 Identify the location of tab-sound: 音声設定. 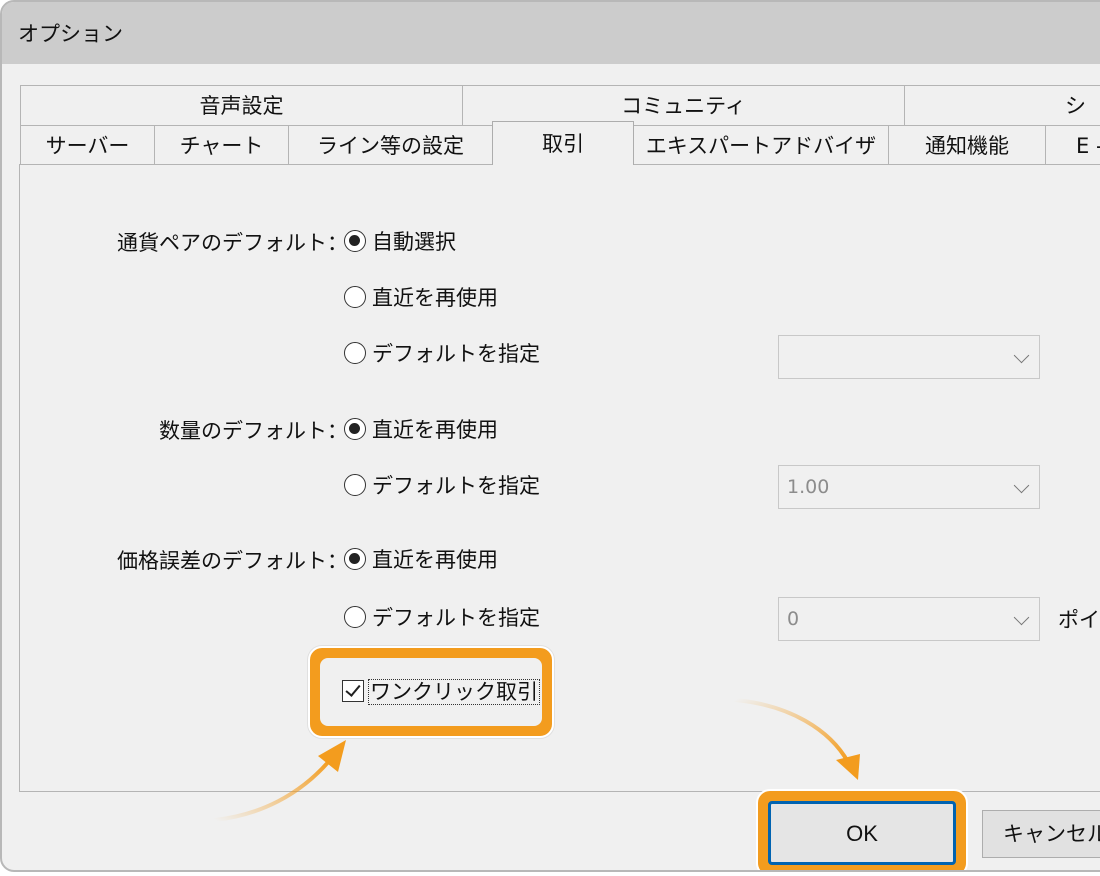
(241, 105).